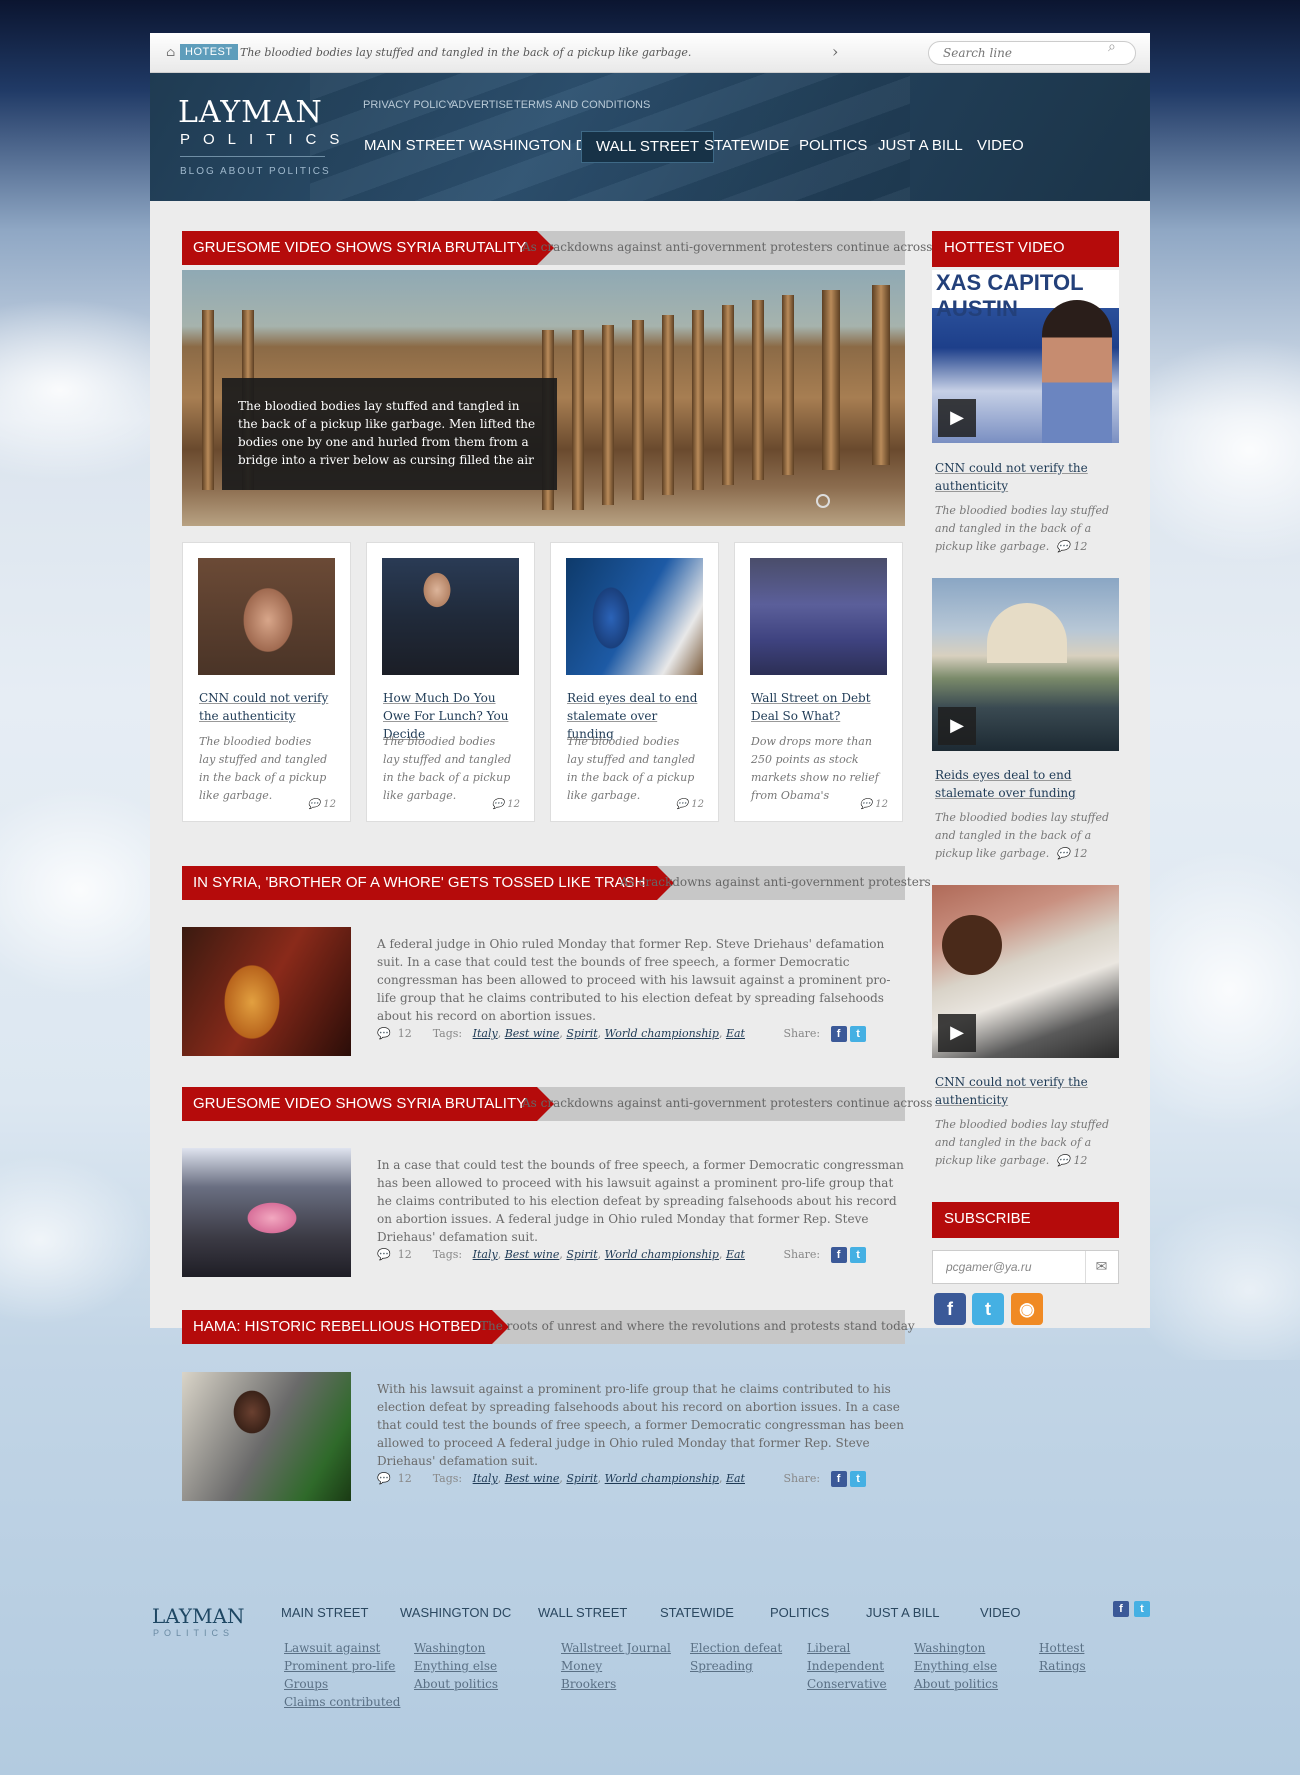 The image size is (1300, 1775). I want to click on footer-nav-video: VIDEO, so click(1000, 1612).